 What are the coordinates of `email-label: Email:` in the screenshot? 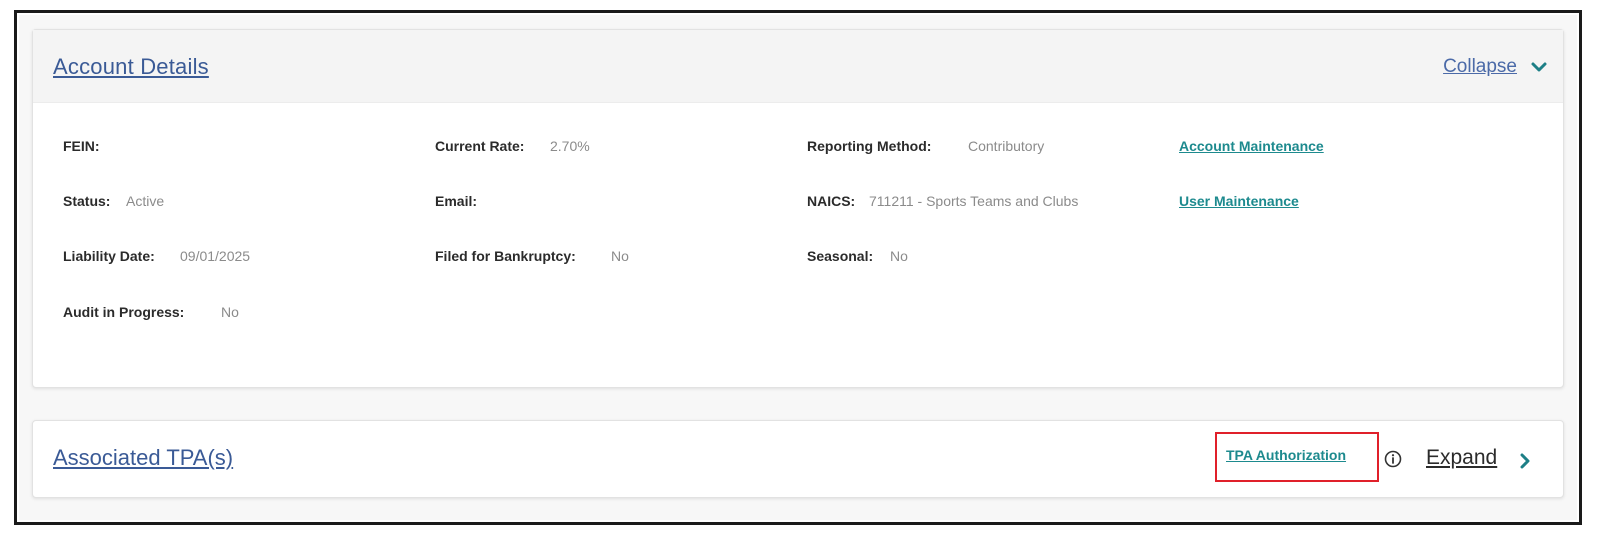 It's located at (456, 201).